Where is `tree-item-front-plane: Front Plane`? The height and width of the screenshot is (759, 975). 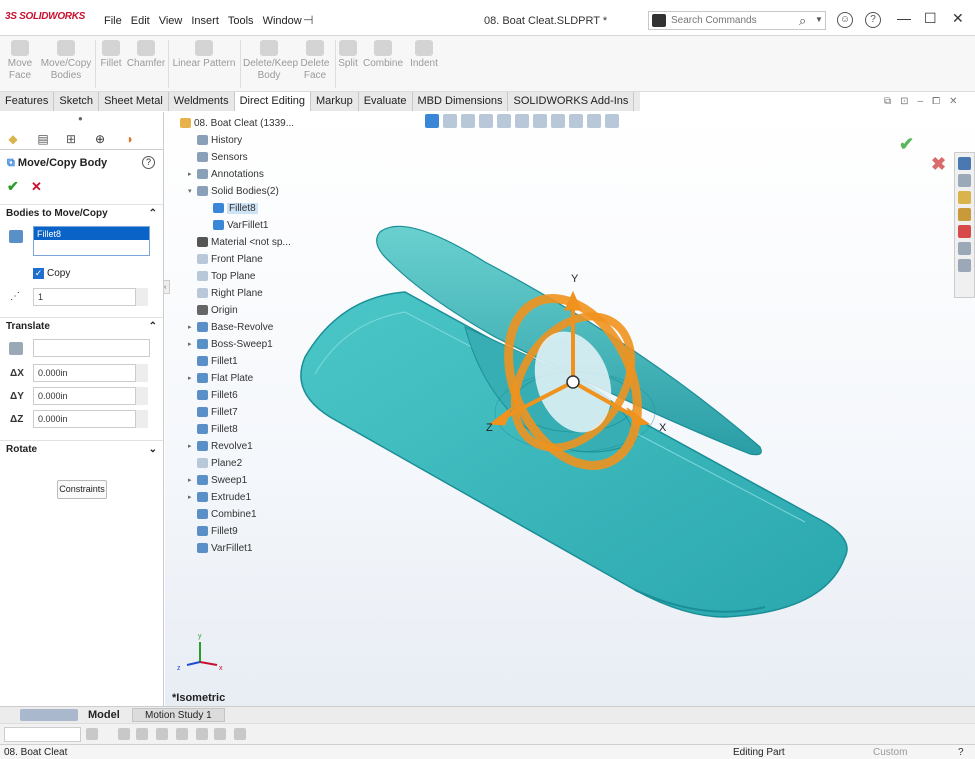 tree-item-front-plane: Front Plane is located at coordinates (230, 259).